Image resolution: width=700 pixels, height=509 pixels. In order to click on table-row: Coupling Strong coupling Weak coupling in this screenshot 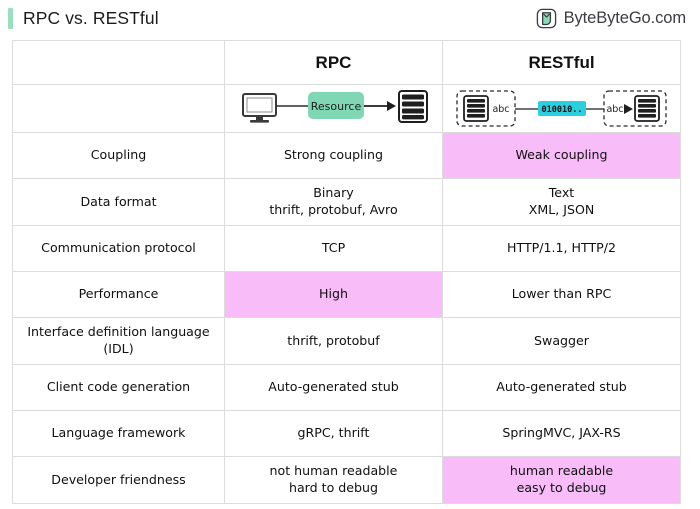, I will do `click(346, 155)`.